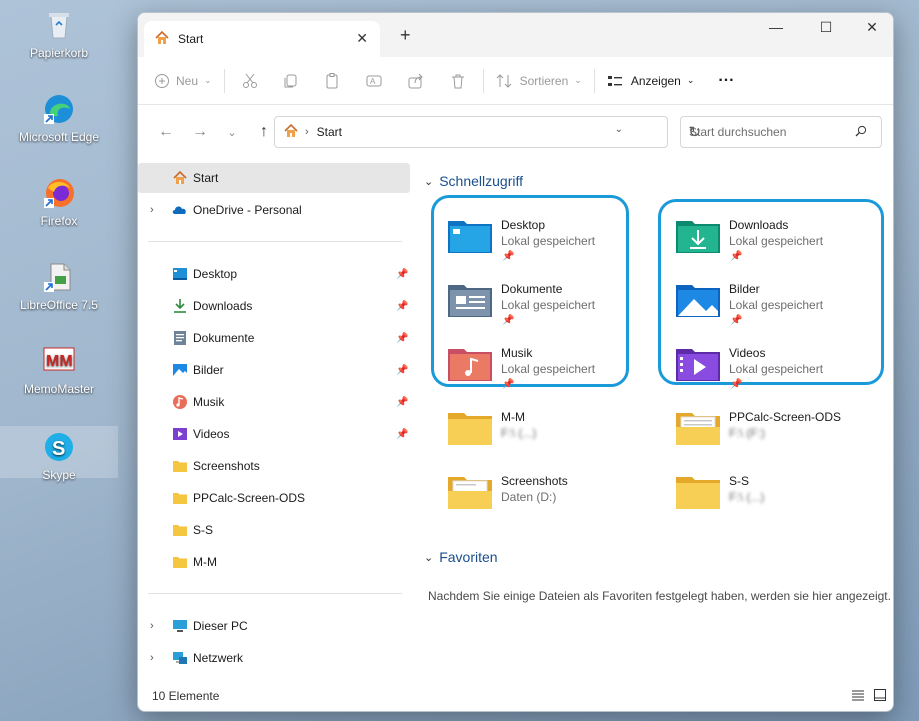 The image size is (919, 721). Describe the element at coordinates (374, 81) in the screenshot. I see `rename-button: A` at that location.